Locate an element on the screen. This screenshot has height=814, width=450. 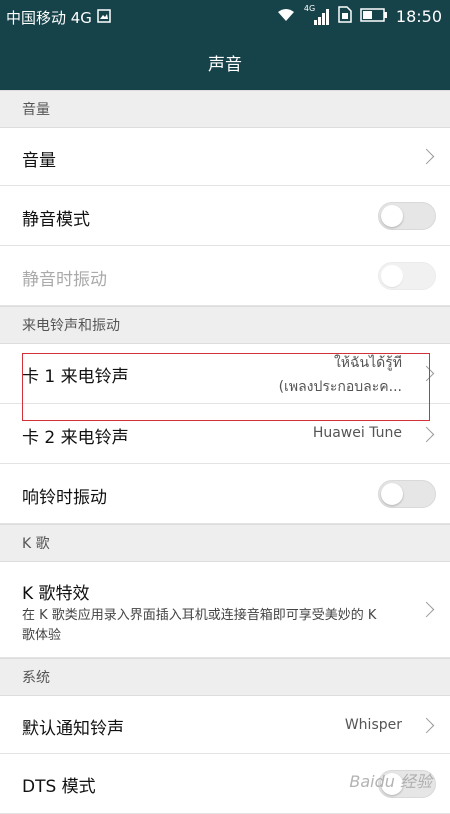
title-bar: 声音 is located at coordinates (225, 61).